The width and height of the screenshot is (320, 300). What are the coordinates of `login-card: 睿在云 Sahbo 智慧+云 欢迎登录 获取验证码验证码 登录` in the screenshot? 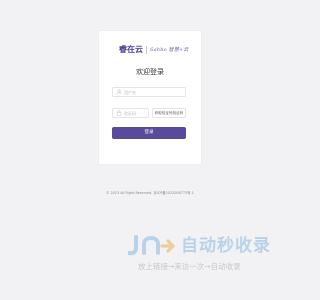 It's located at (150, 97).